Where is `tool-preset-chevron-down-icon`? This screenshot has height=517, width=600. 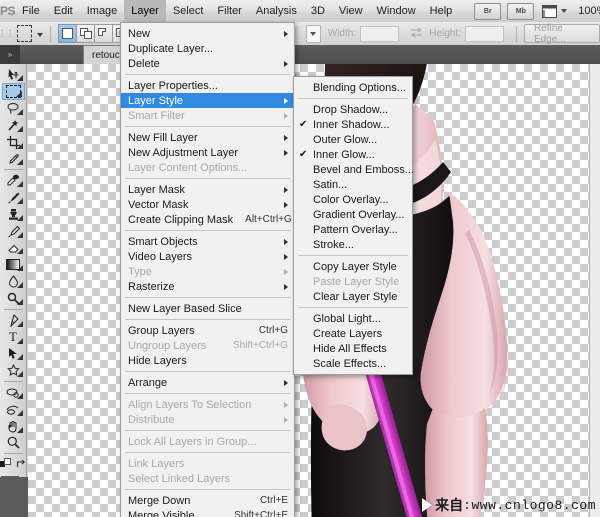 tool-preset-chevron-down-icon is located at coordinates (40, 35).